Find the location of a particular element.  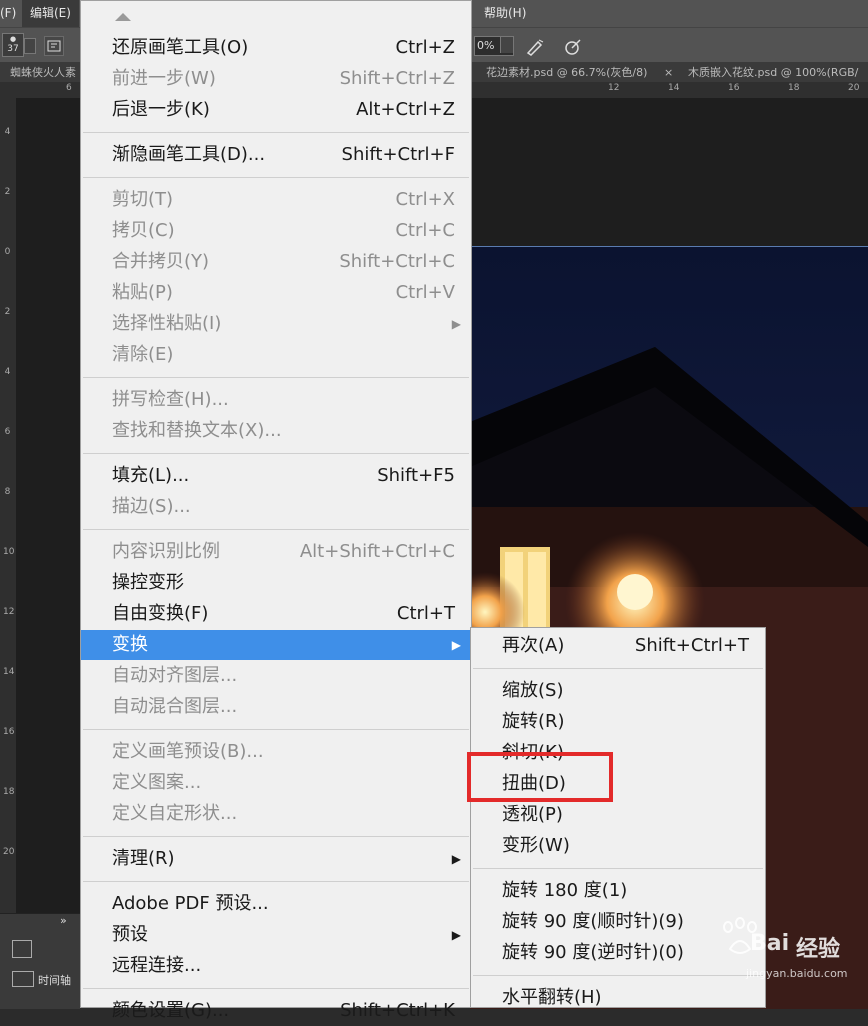

menu-item-label: 清理(R) is located at coordinates (143, 858).